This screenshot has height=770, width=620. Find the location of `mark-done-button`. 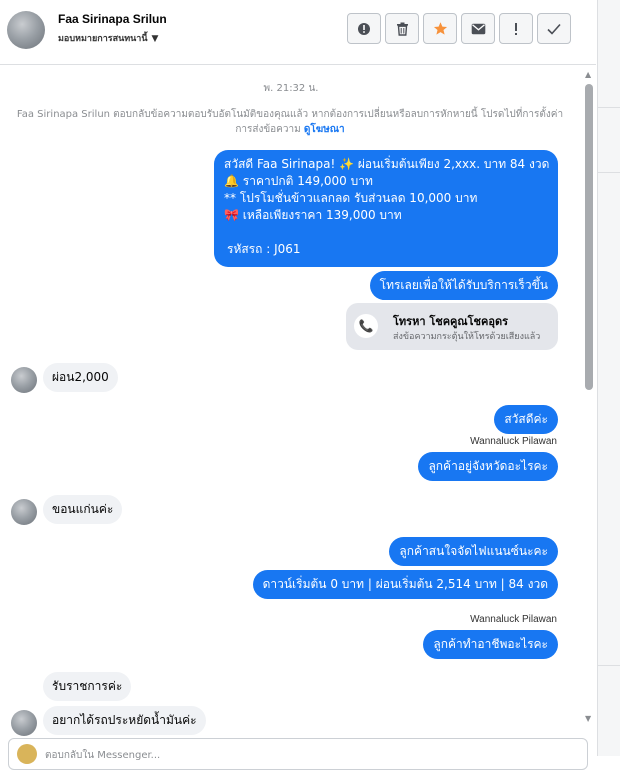

mark-done-button is located at coordinates (554, 28).